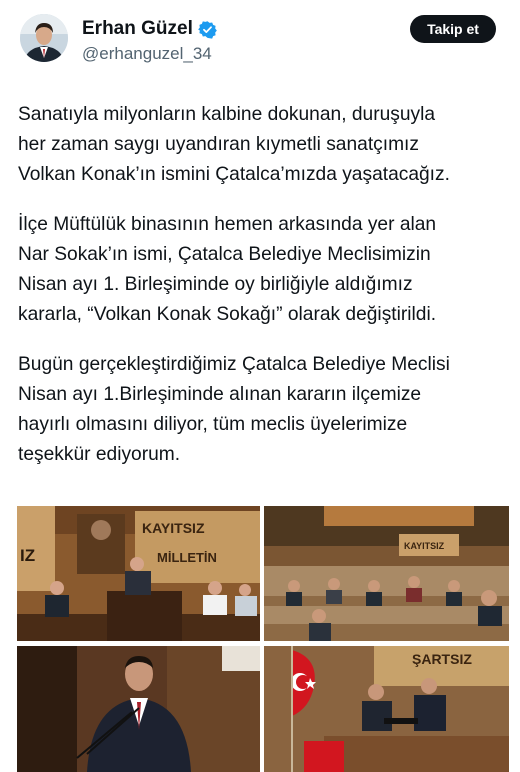 This screenshot has height=772, width=520. What do you see at coordinates (207, 29) in the screenshot?
I see `verified-badge-icon` at bounding box center [207, 29].